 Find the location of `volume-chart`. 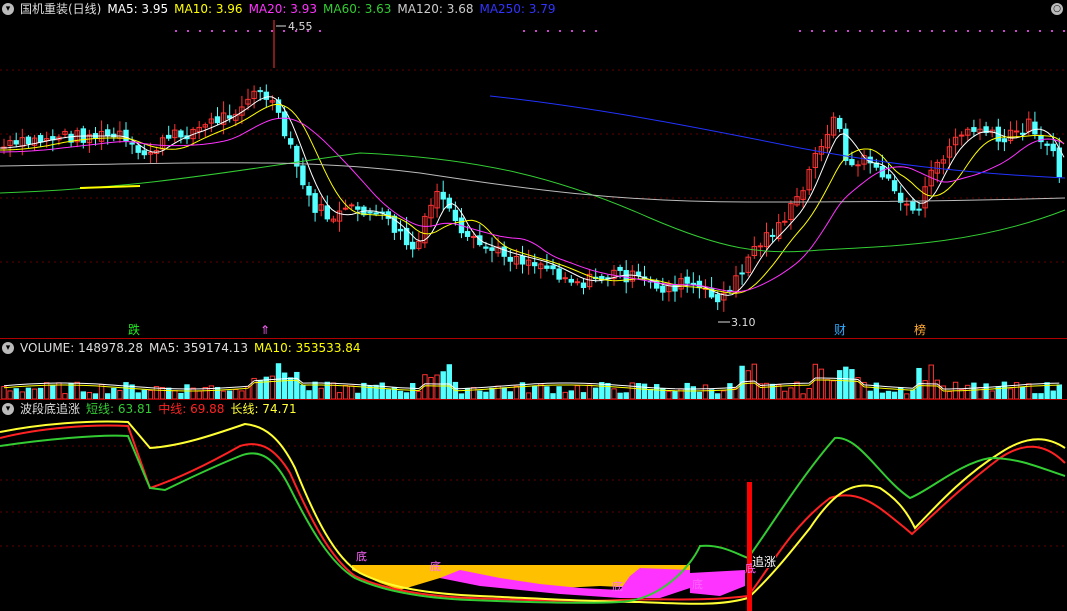

volume-chart is located at coordinates (533, 378).